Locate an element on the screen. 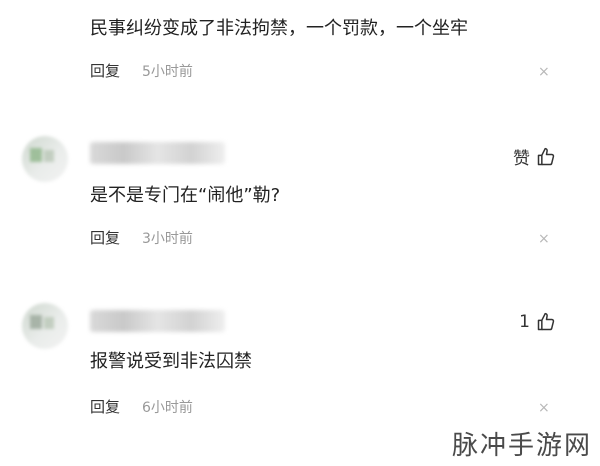 This screenshot has width=600, height=466. comment-time: 5小时前 is located at coordinates (167, 71).